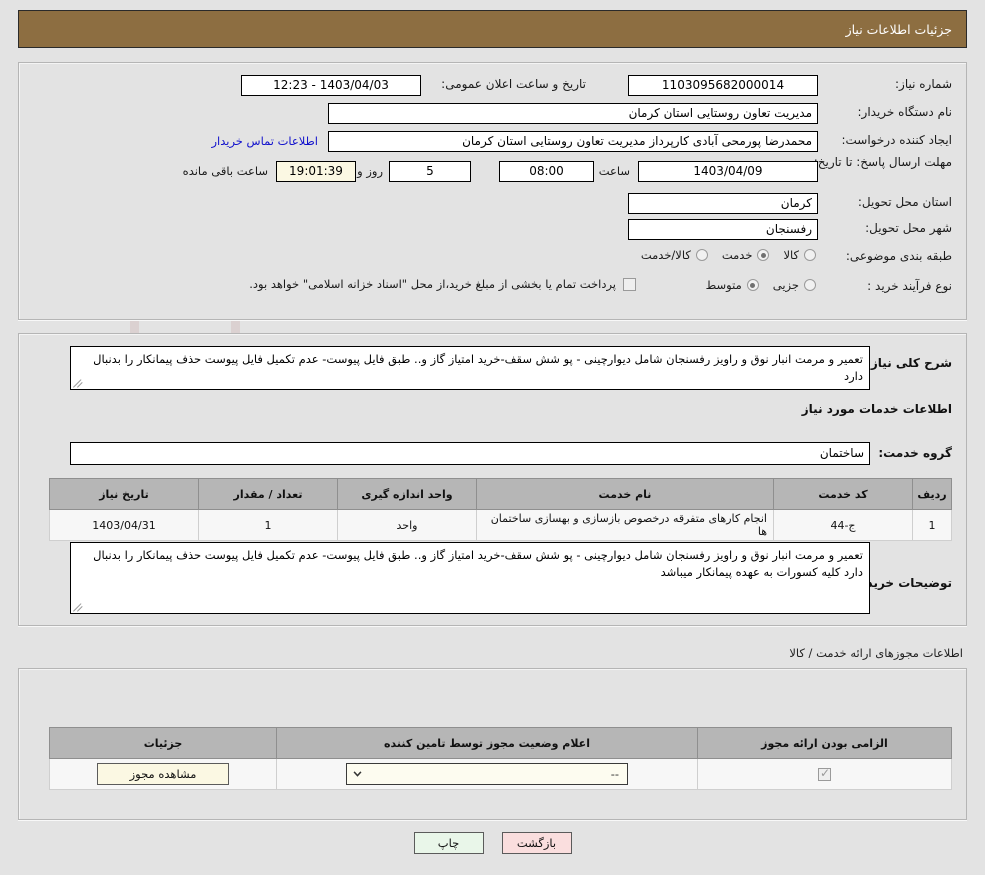 The height and width of the screenshot is (875, 985). What do you see at coordinates (843, 525) in the screenshot?
I see `cell-code: ج-44` at bounding box center [843, 525].